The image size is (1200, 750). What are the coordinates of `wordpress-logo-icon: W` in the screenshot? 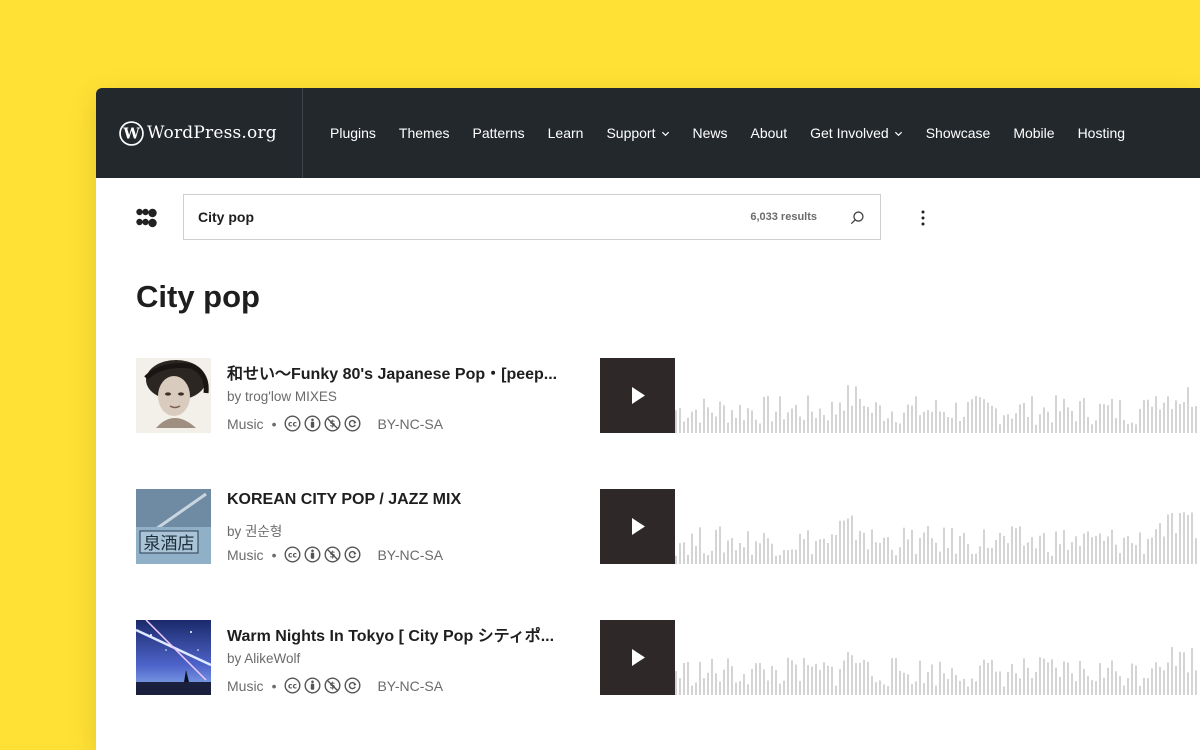 It's located at (131, 133).